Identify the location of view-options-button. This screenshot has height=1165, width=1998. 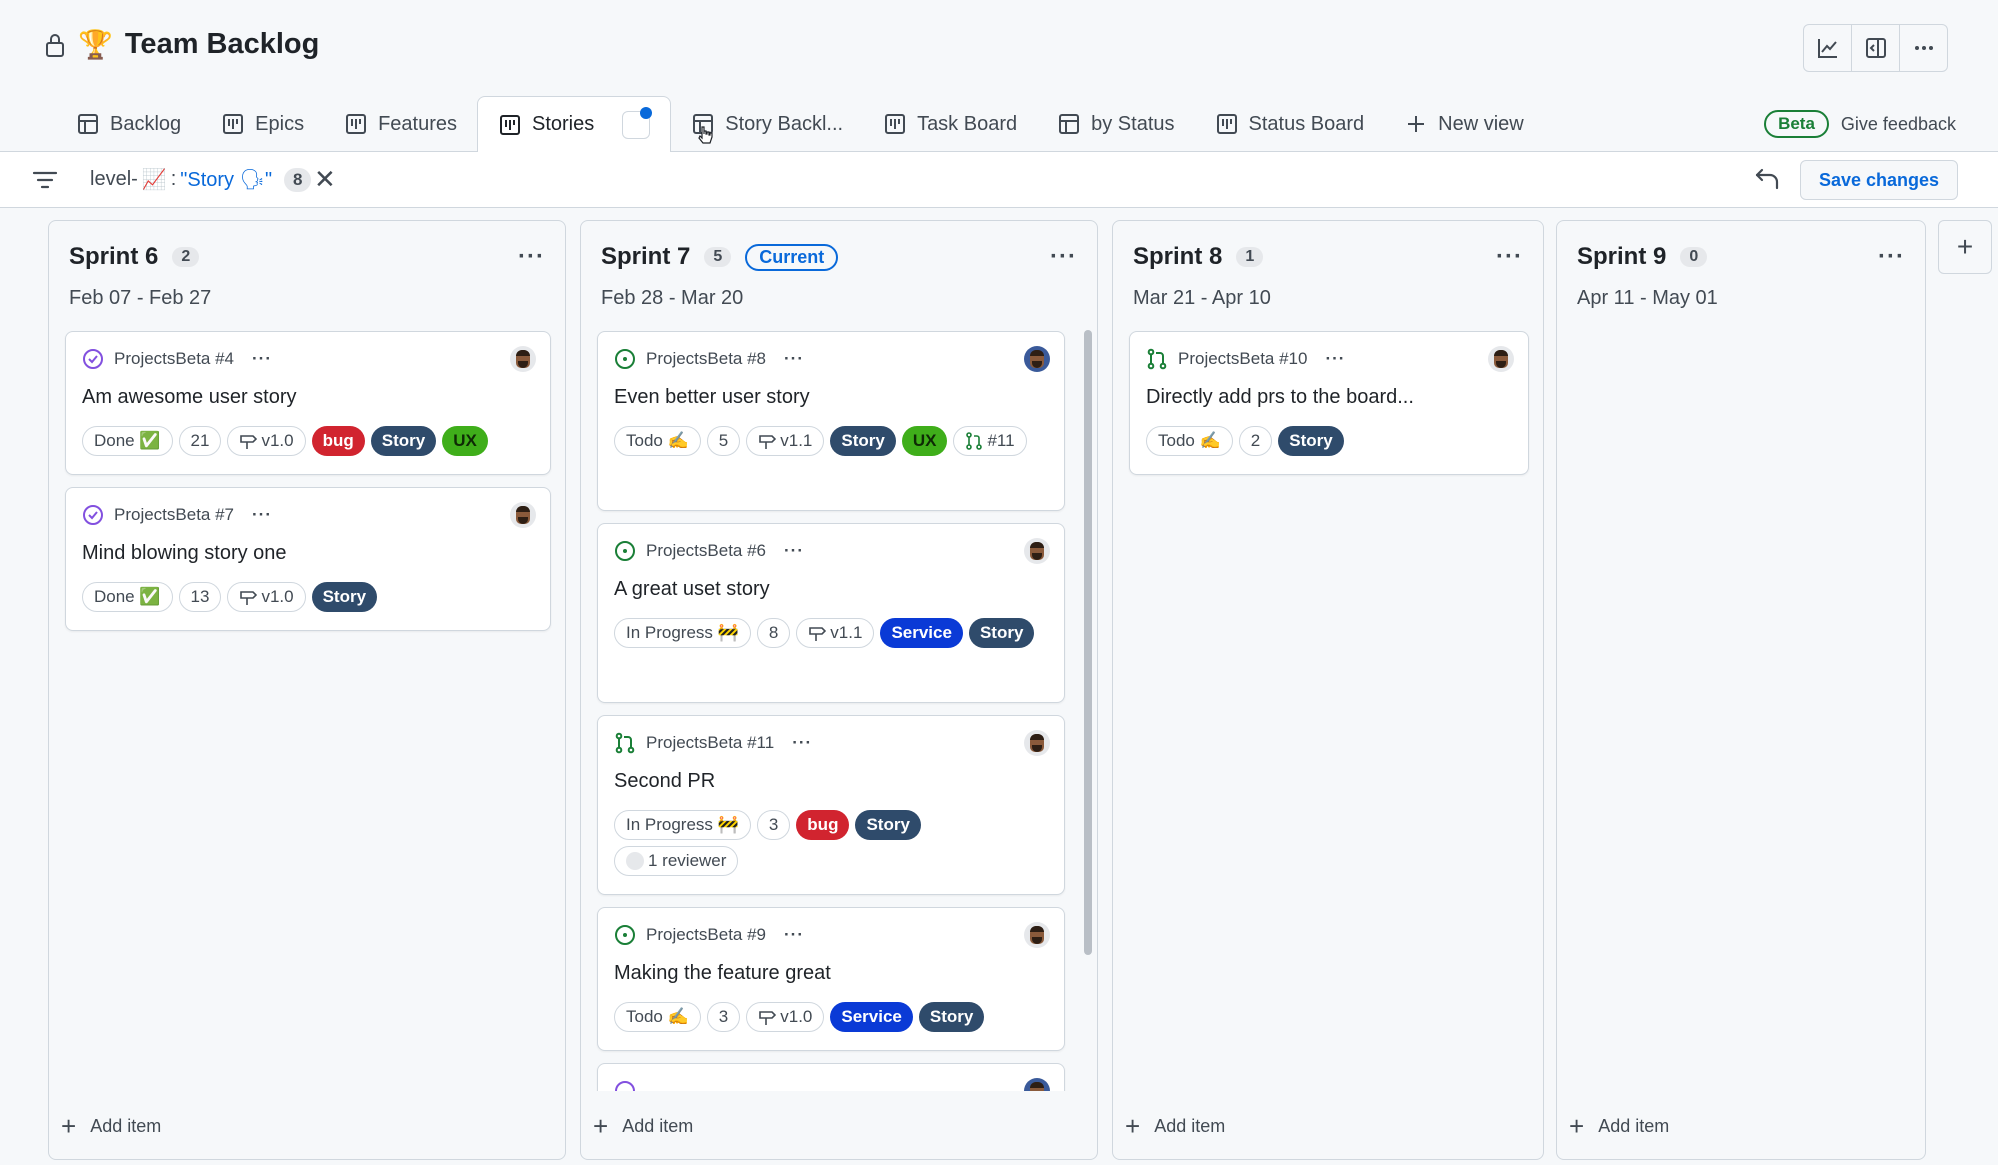
(637, 122).